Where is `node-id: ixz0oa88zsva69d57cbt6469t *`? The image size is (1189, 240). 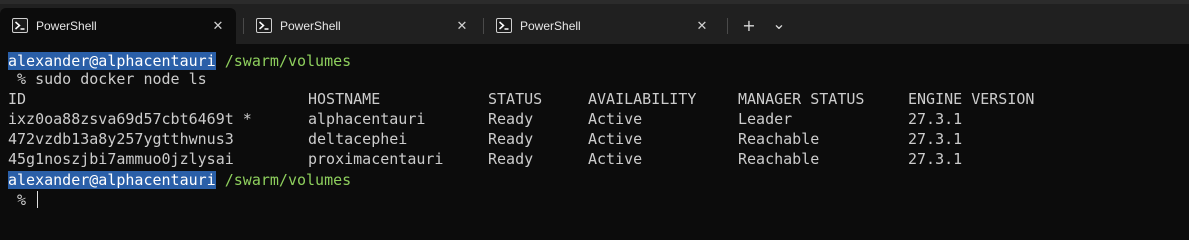
node-id: ixz0oa88zsva69d57cbt6469t * is located at coordinates (130, 119).